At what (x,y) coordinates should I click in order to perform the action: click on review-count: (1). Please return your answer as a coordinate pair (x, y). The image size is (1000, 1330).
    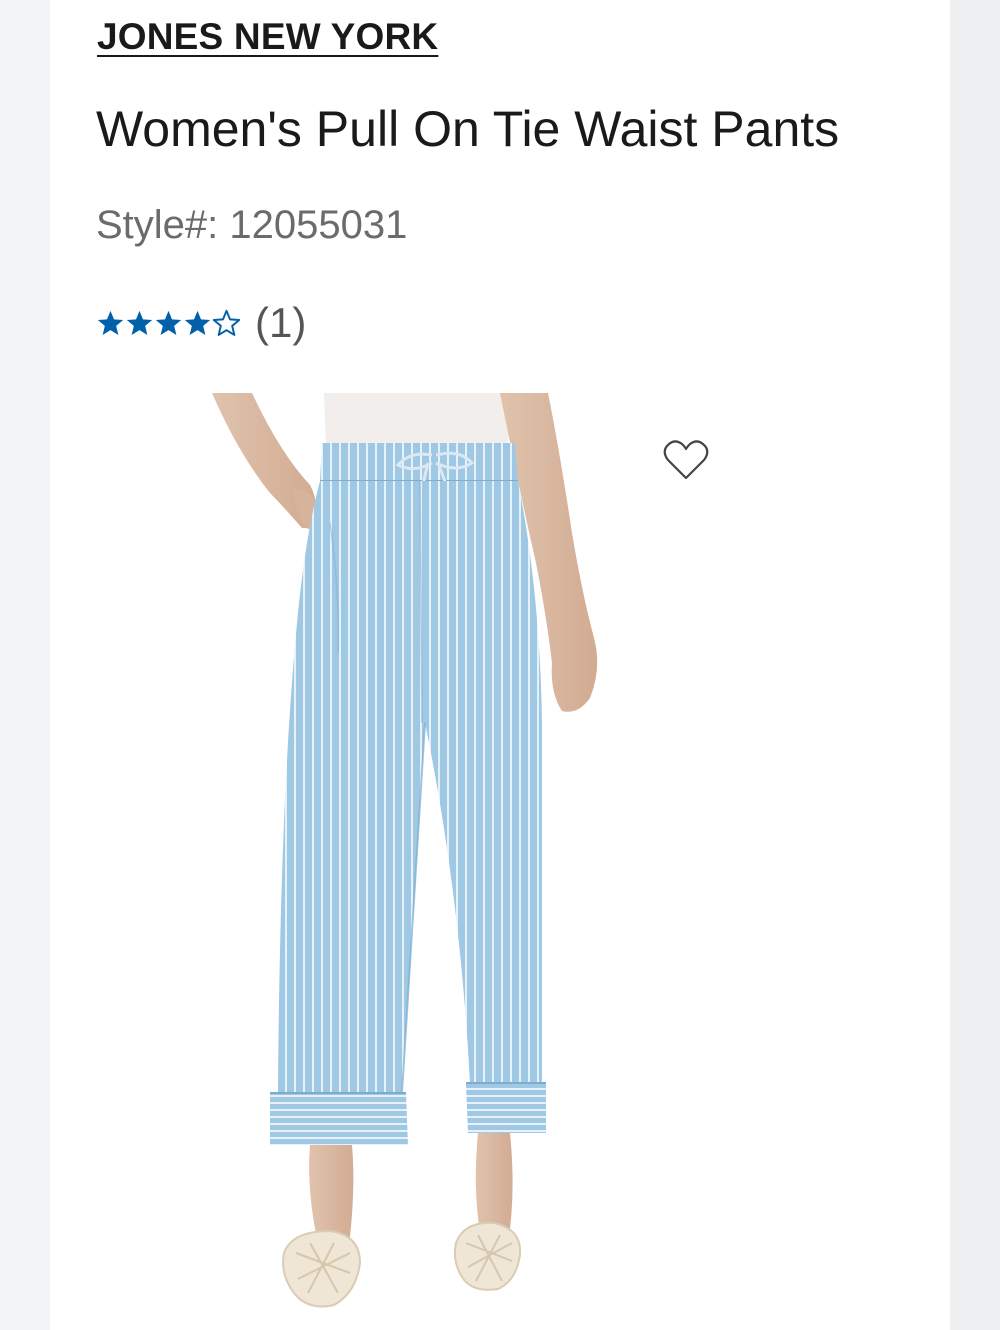
    Looking at the image, I should click on (280, 323).